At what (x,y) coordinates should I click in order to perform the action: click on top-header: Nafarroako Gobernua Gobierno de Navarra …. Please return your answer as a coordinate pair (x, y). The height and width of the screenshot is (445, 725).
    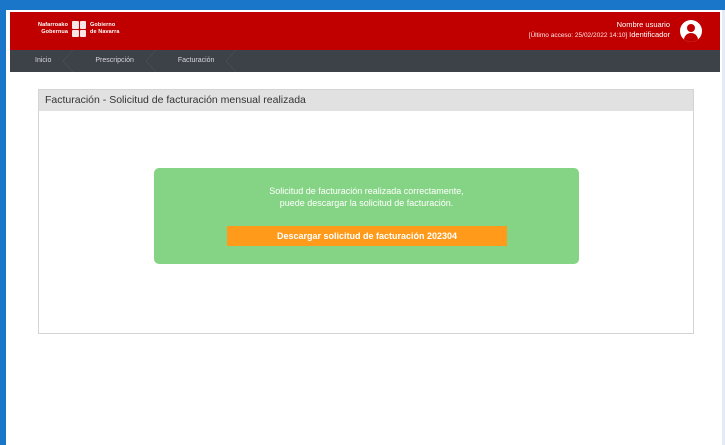
    Looking at the image, I should click on (365, 31).